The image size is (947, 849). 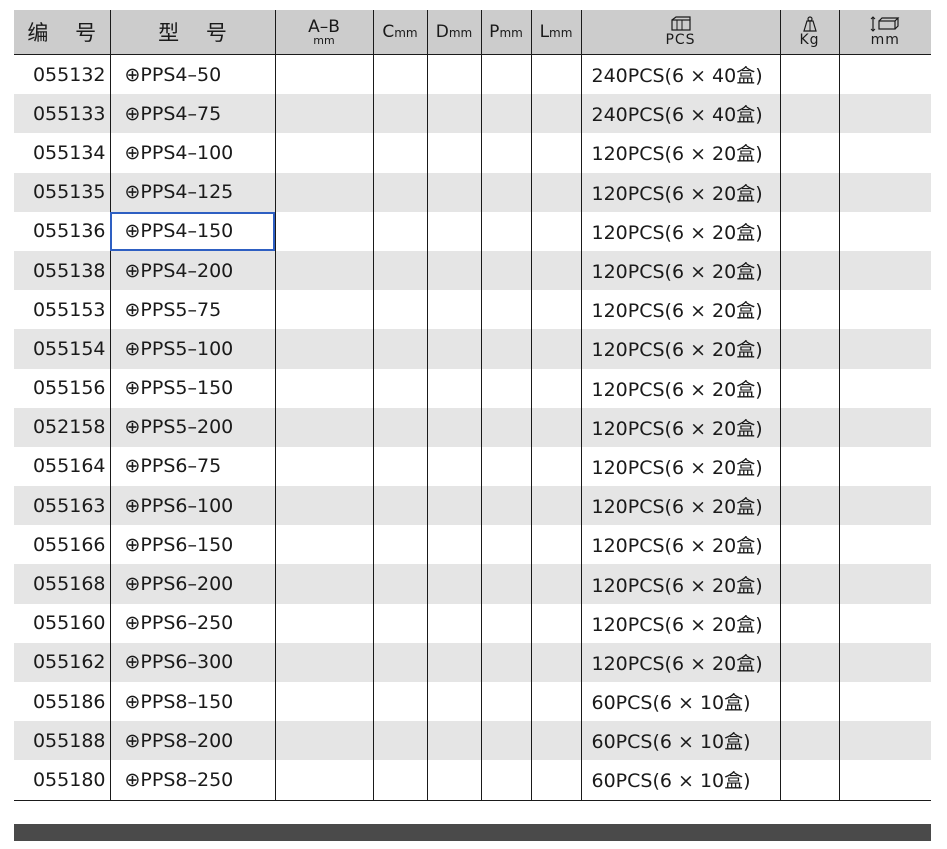 What do you see at coordinates (192, 349) in the screenshot?
I see `model-cell: ⊕PPS5–100` at bounding box center [192, 349].